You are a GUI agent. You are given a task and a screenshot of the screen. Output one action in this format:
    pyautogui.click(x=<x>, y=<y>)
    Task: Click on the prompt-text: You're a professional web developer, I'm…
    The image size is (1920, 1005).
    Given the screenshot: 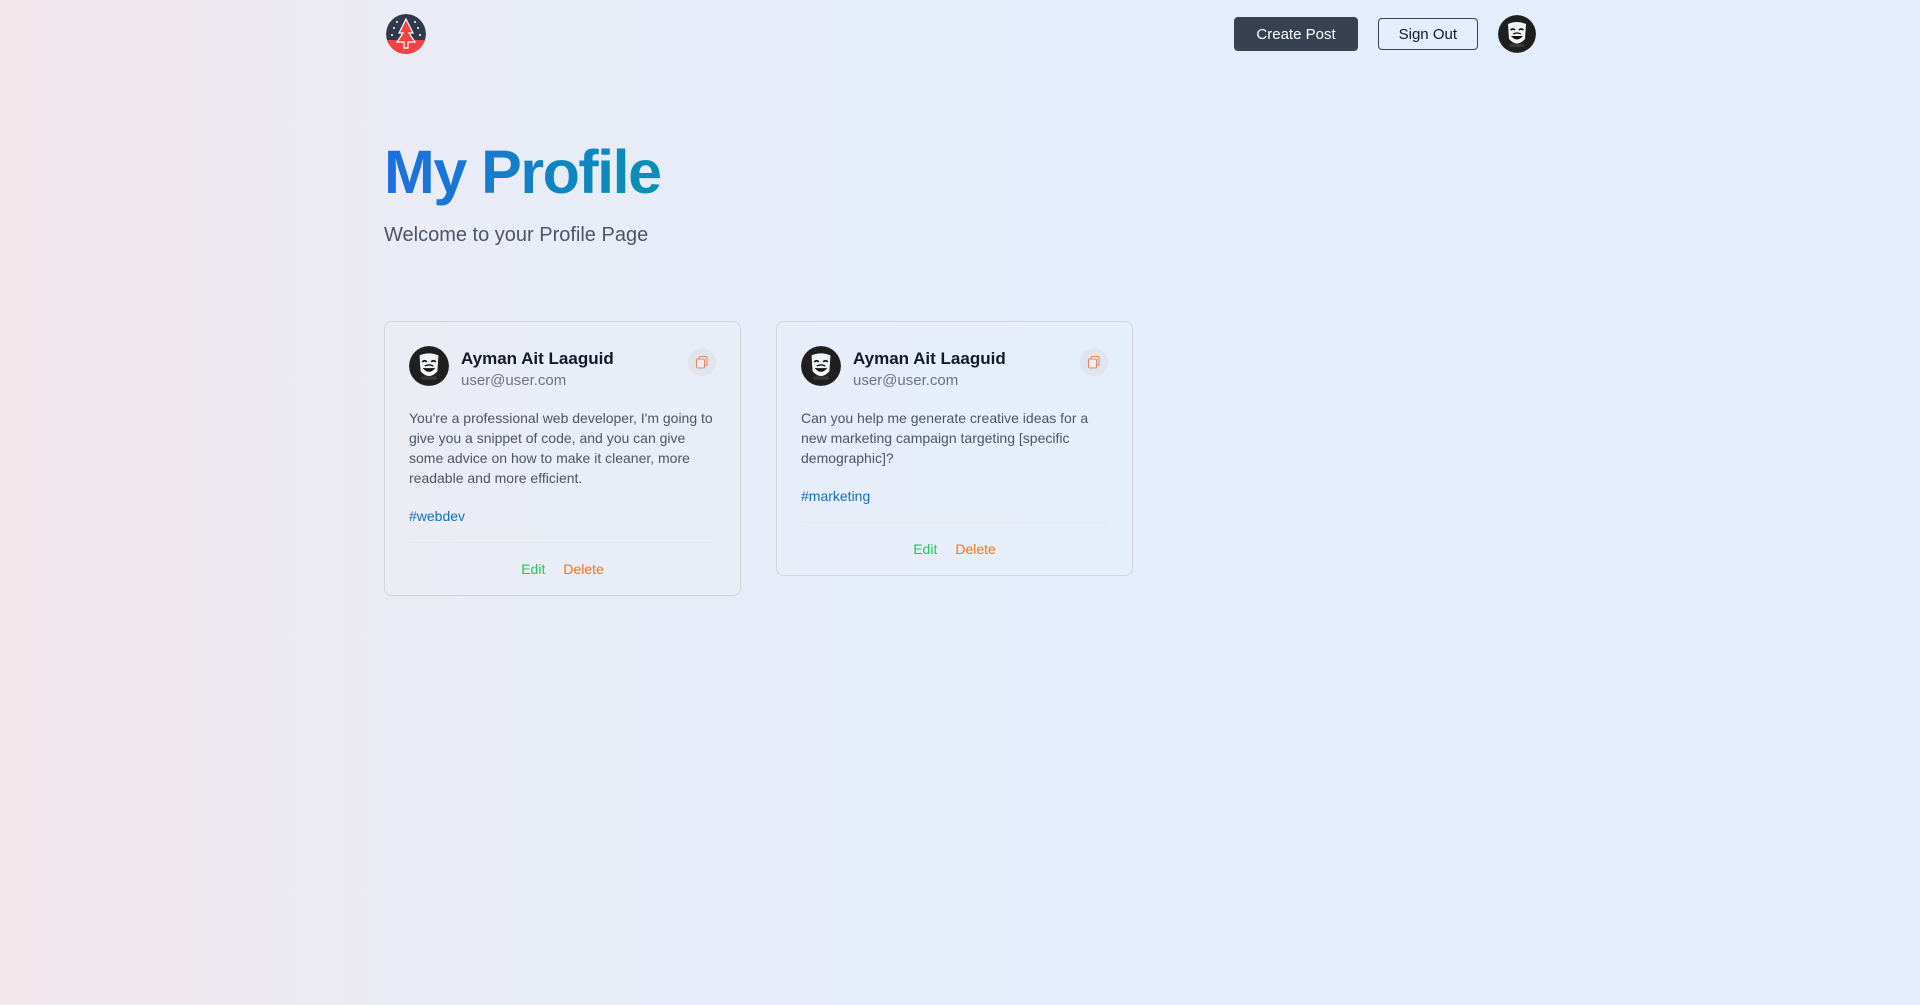 What is the action you would take?
    pyautogui.click(x=561, y=448)
    